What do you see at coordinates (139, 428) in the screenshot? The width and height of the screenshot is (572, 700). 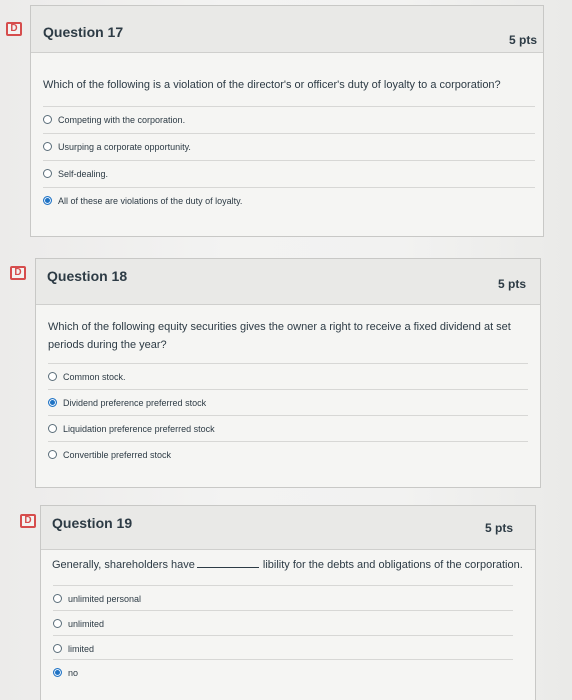 I see `option-label: Liquidation preference preferred stock` at bounding box center [139, 428].